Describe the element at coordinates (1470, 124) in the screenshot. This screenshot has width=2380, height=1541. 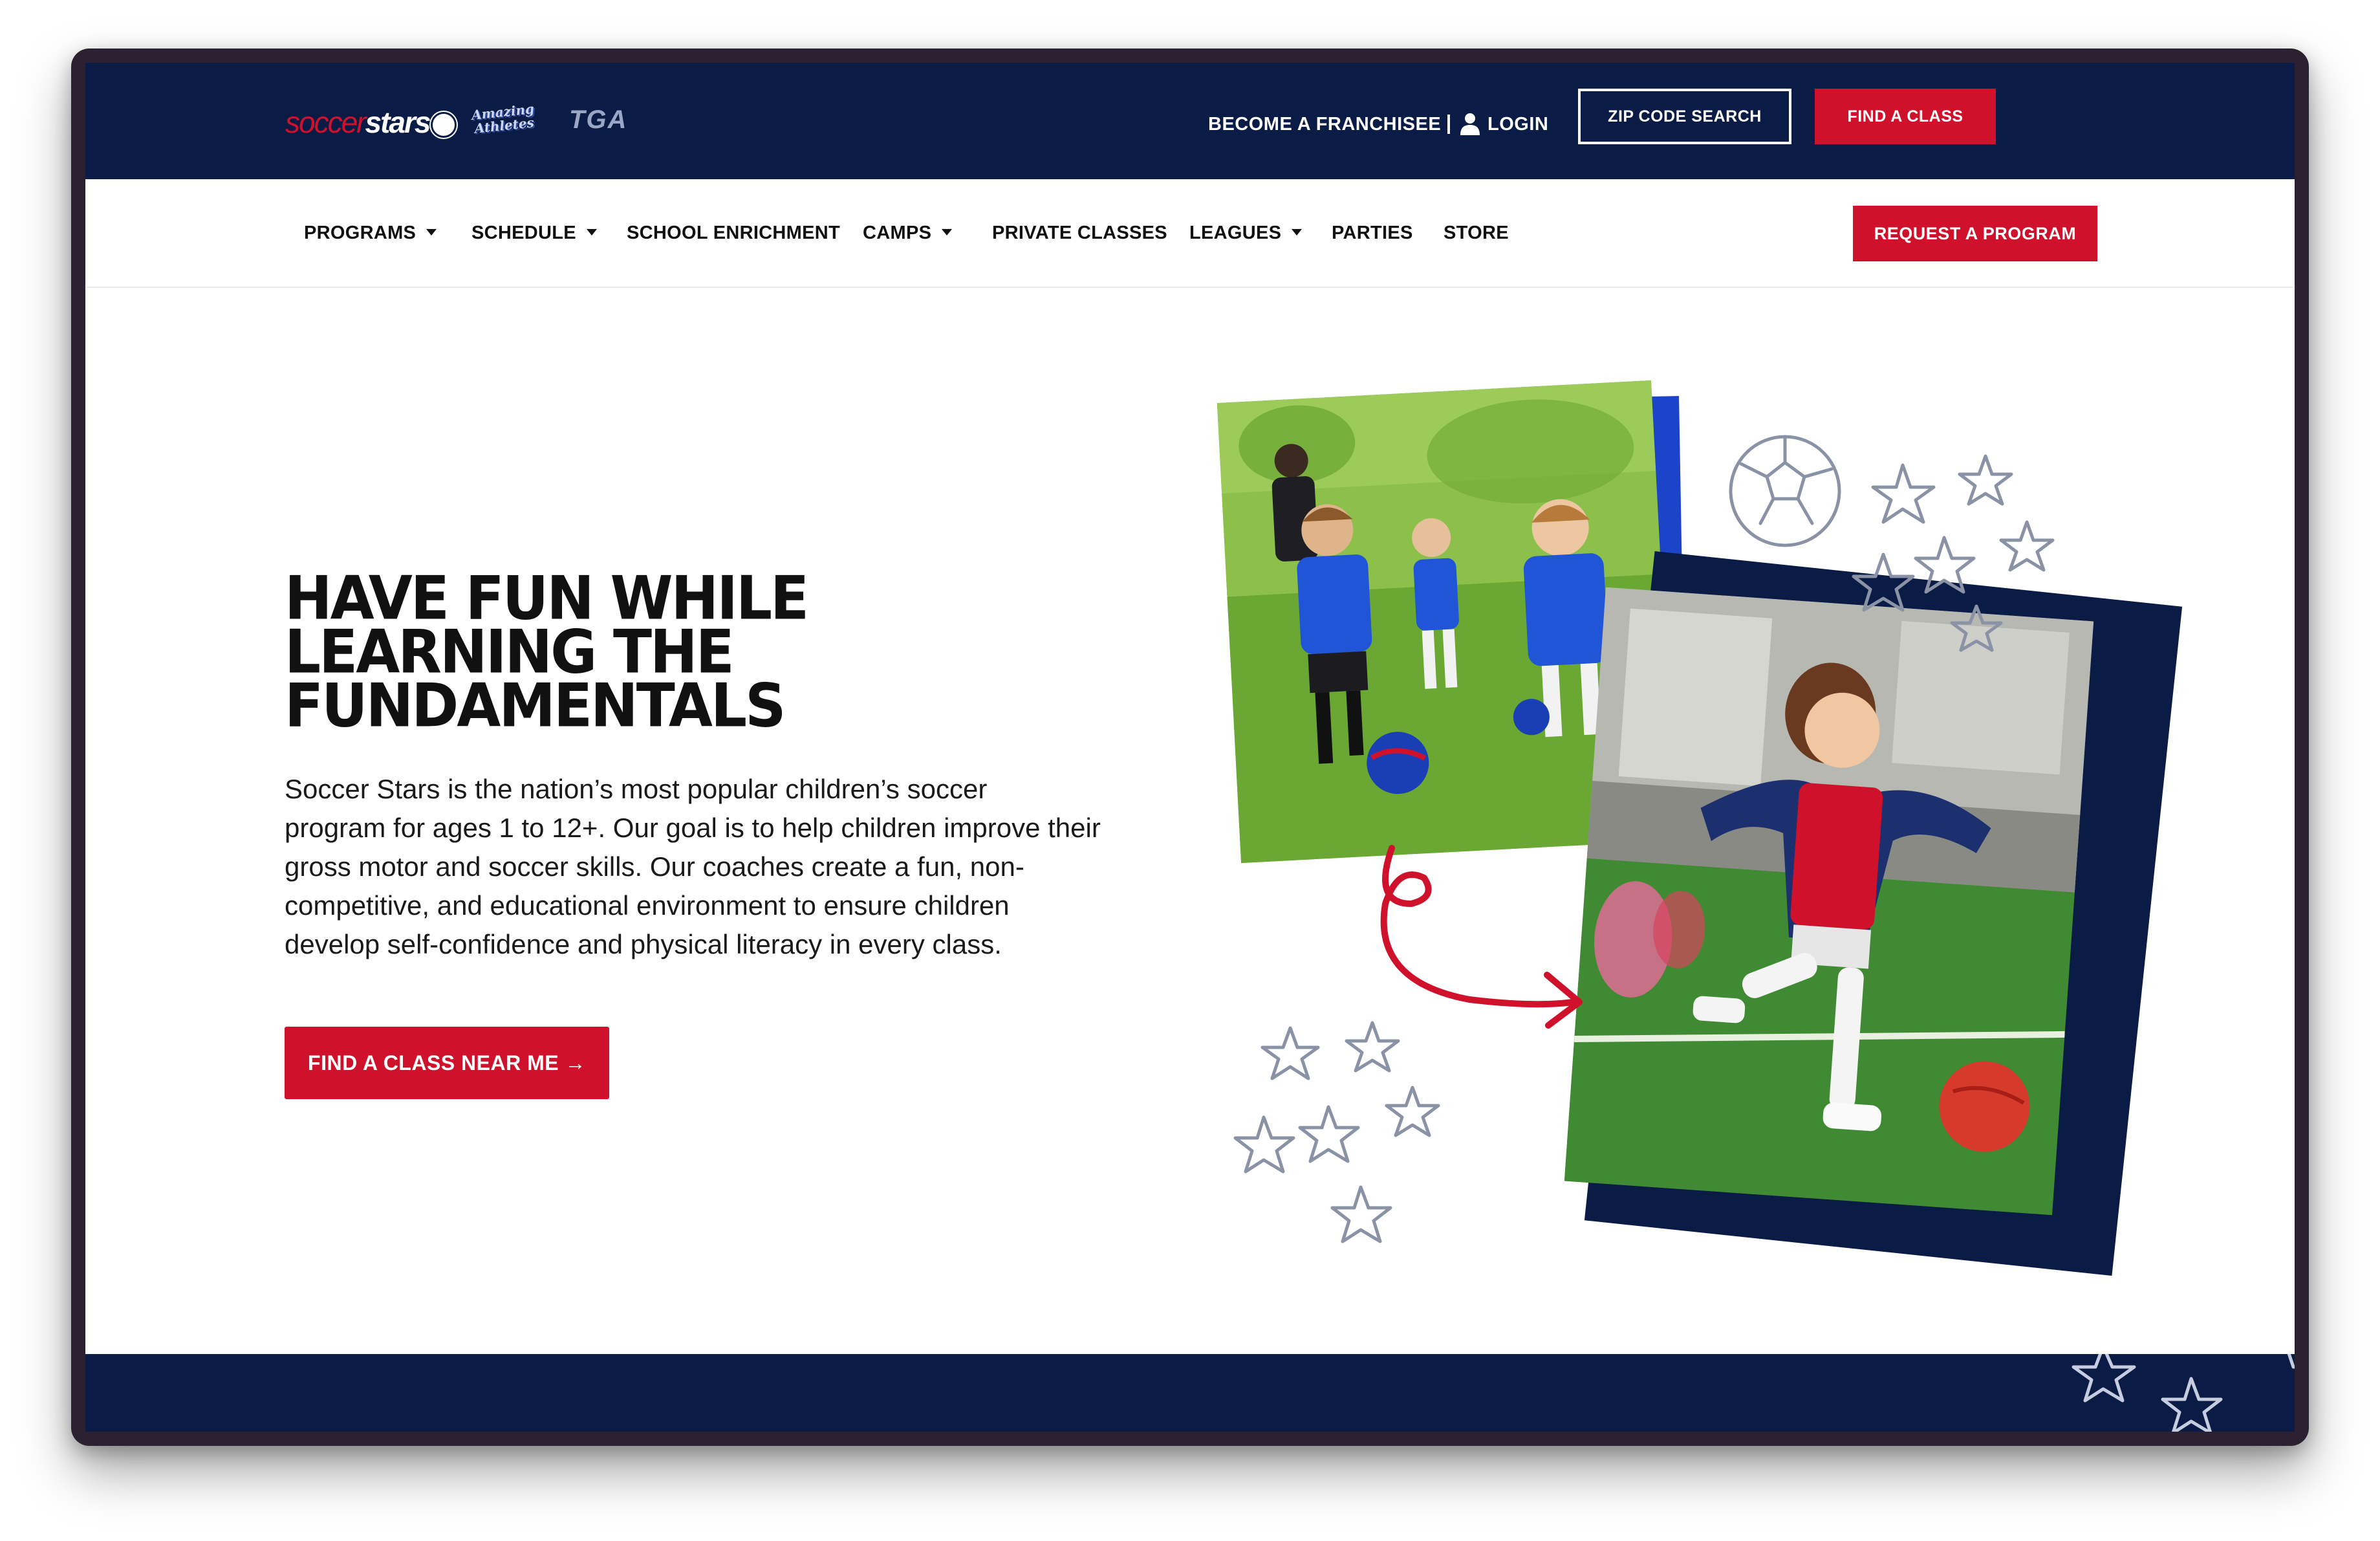
I see `user-icon` at that location.